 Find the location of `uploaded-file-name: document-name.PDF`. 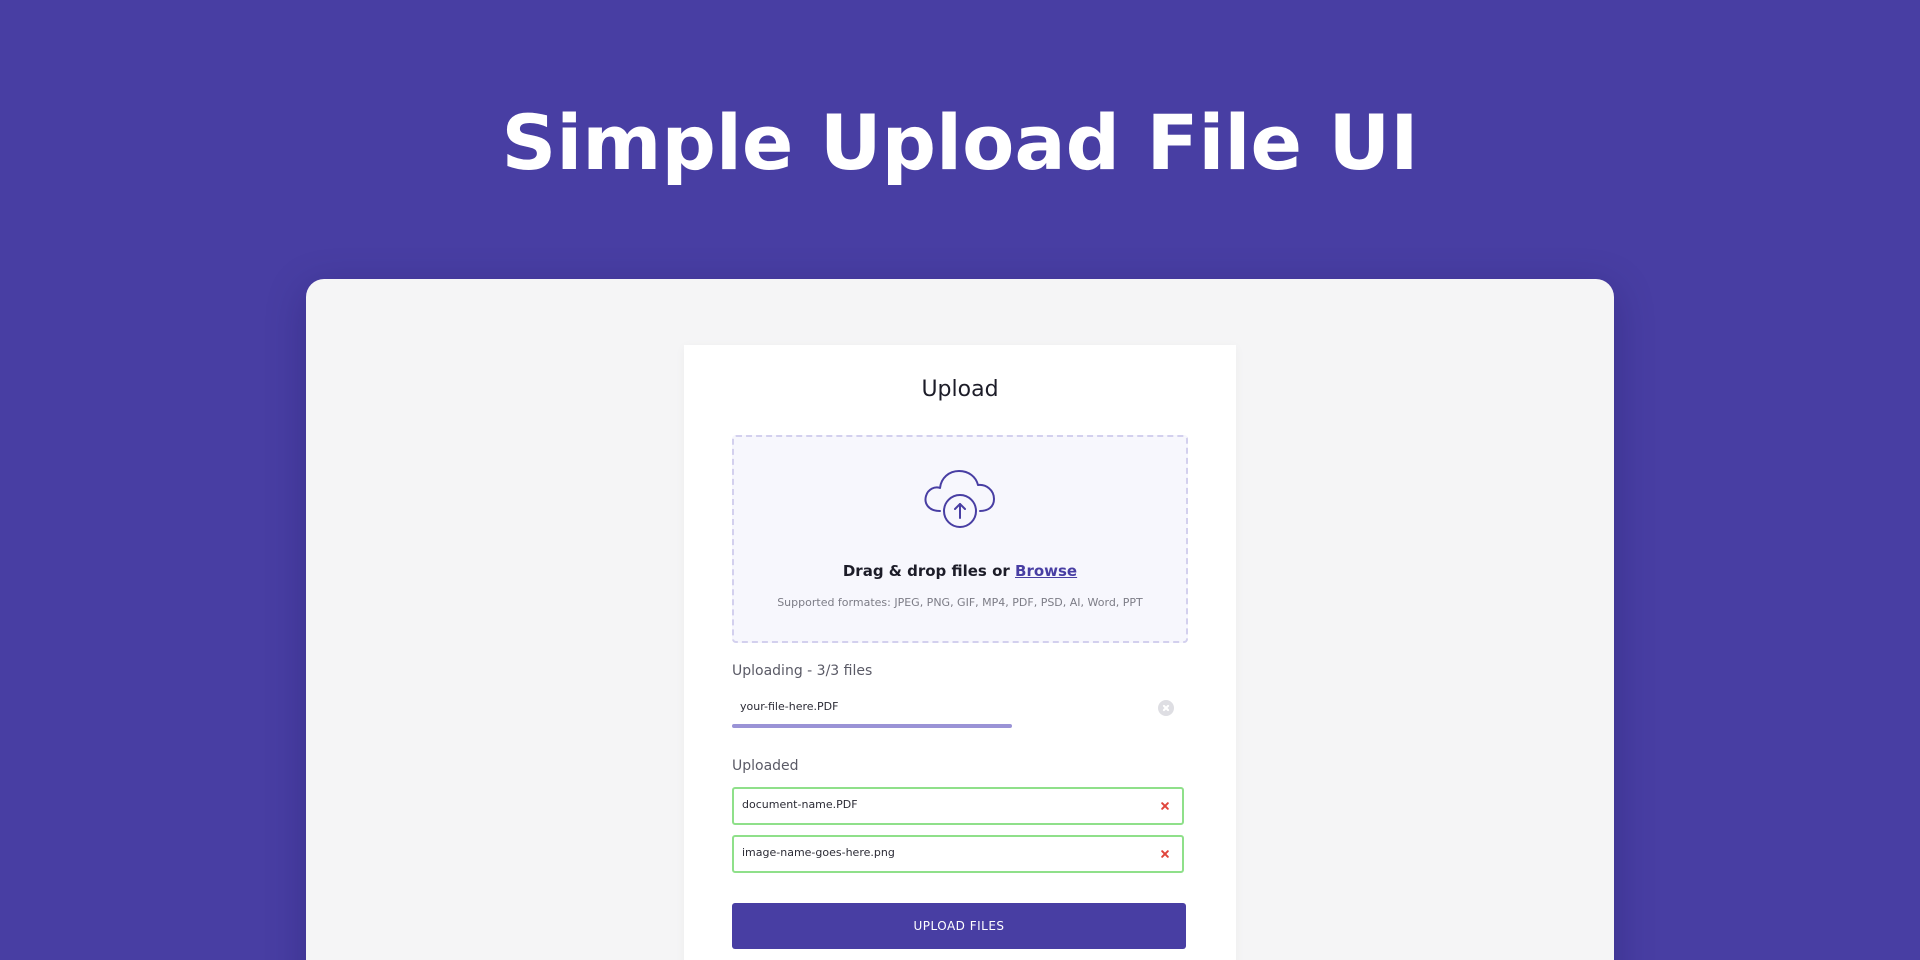

uploaded-file-name: document-name.PDF is located at coordinates (800, 804).